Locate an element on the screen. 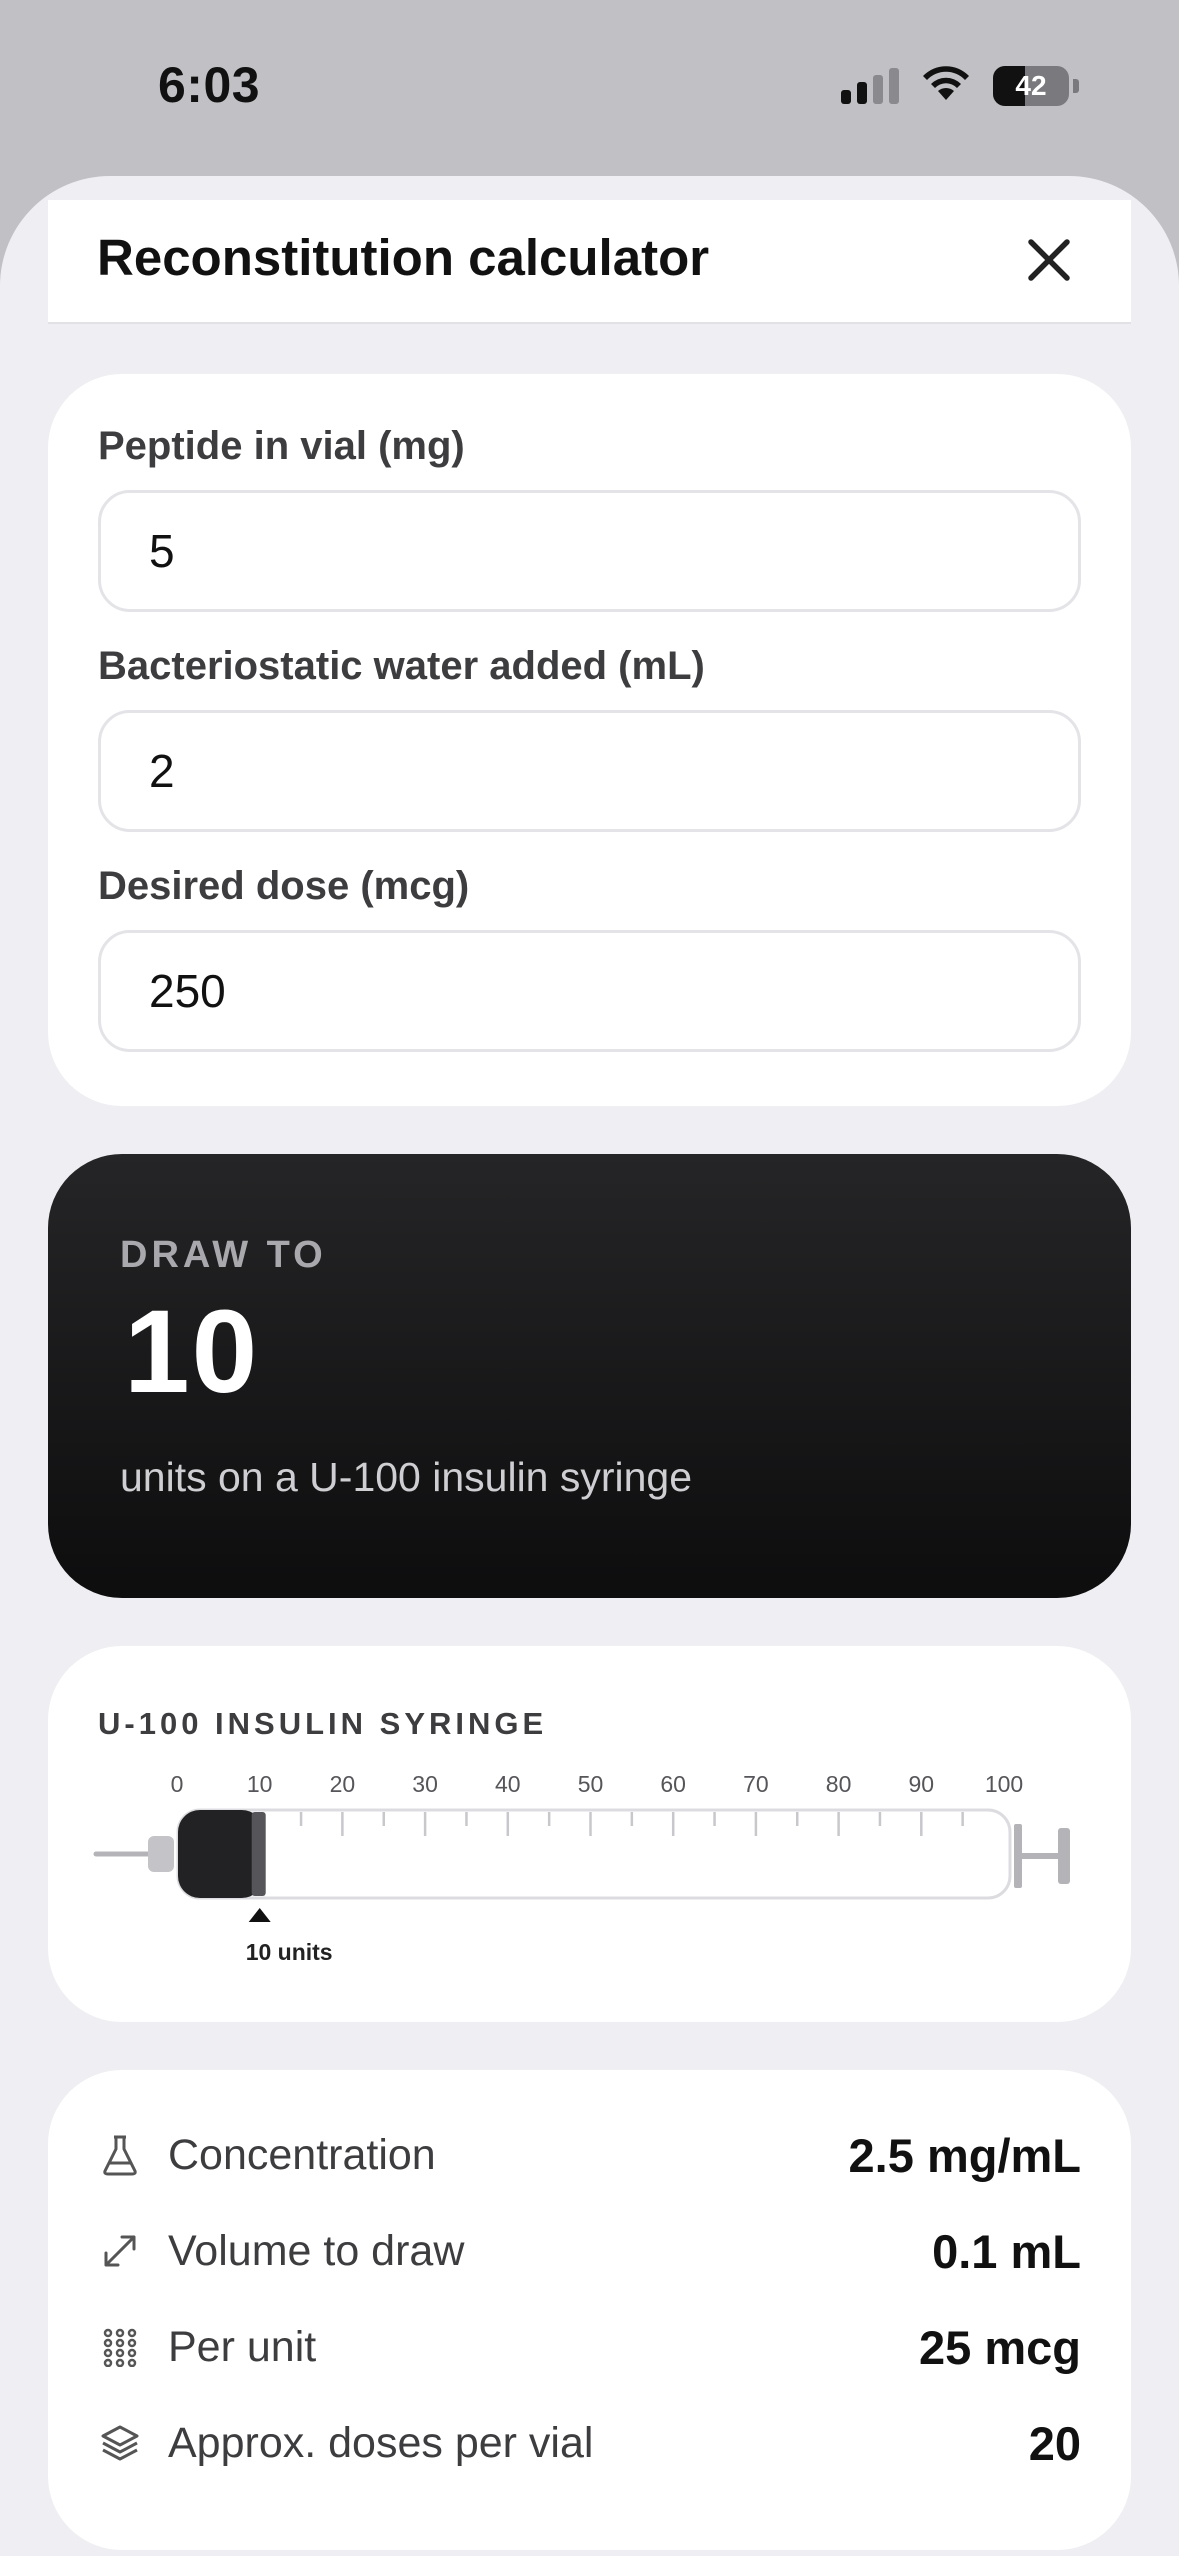  stat-label: Volume to draw is located at coordinates (316, 2250).